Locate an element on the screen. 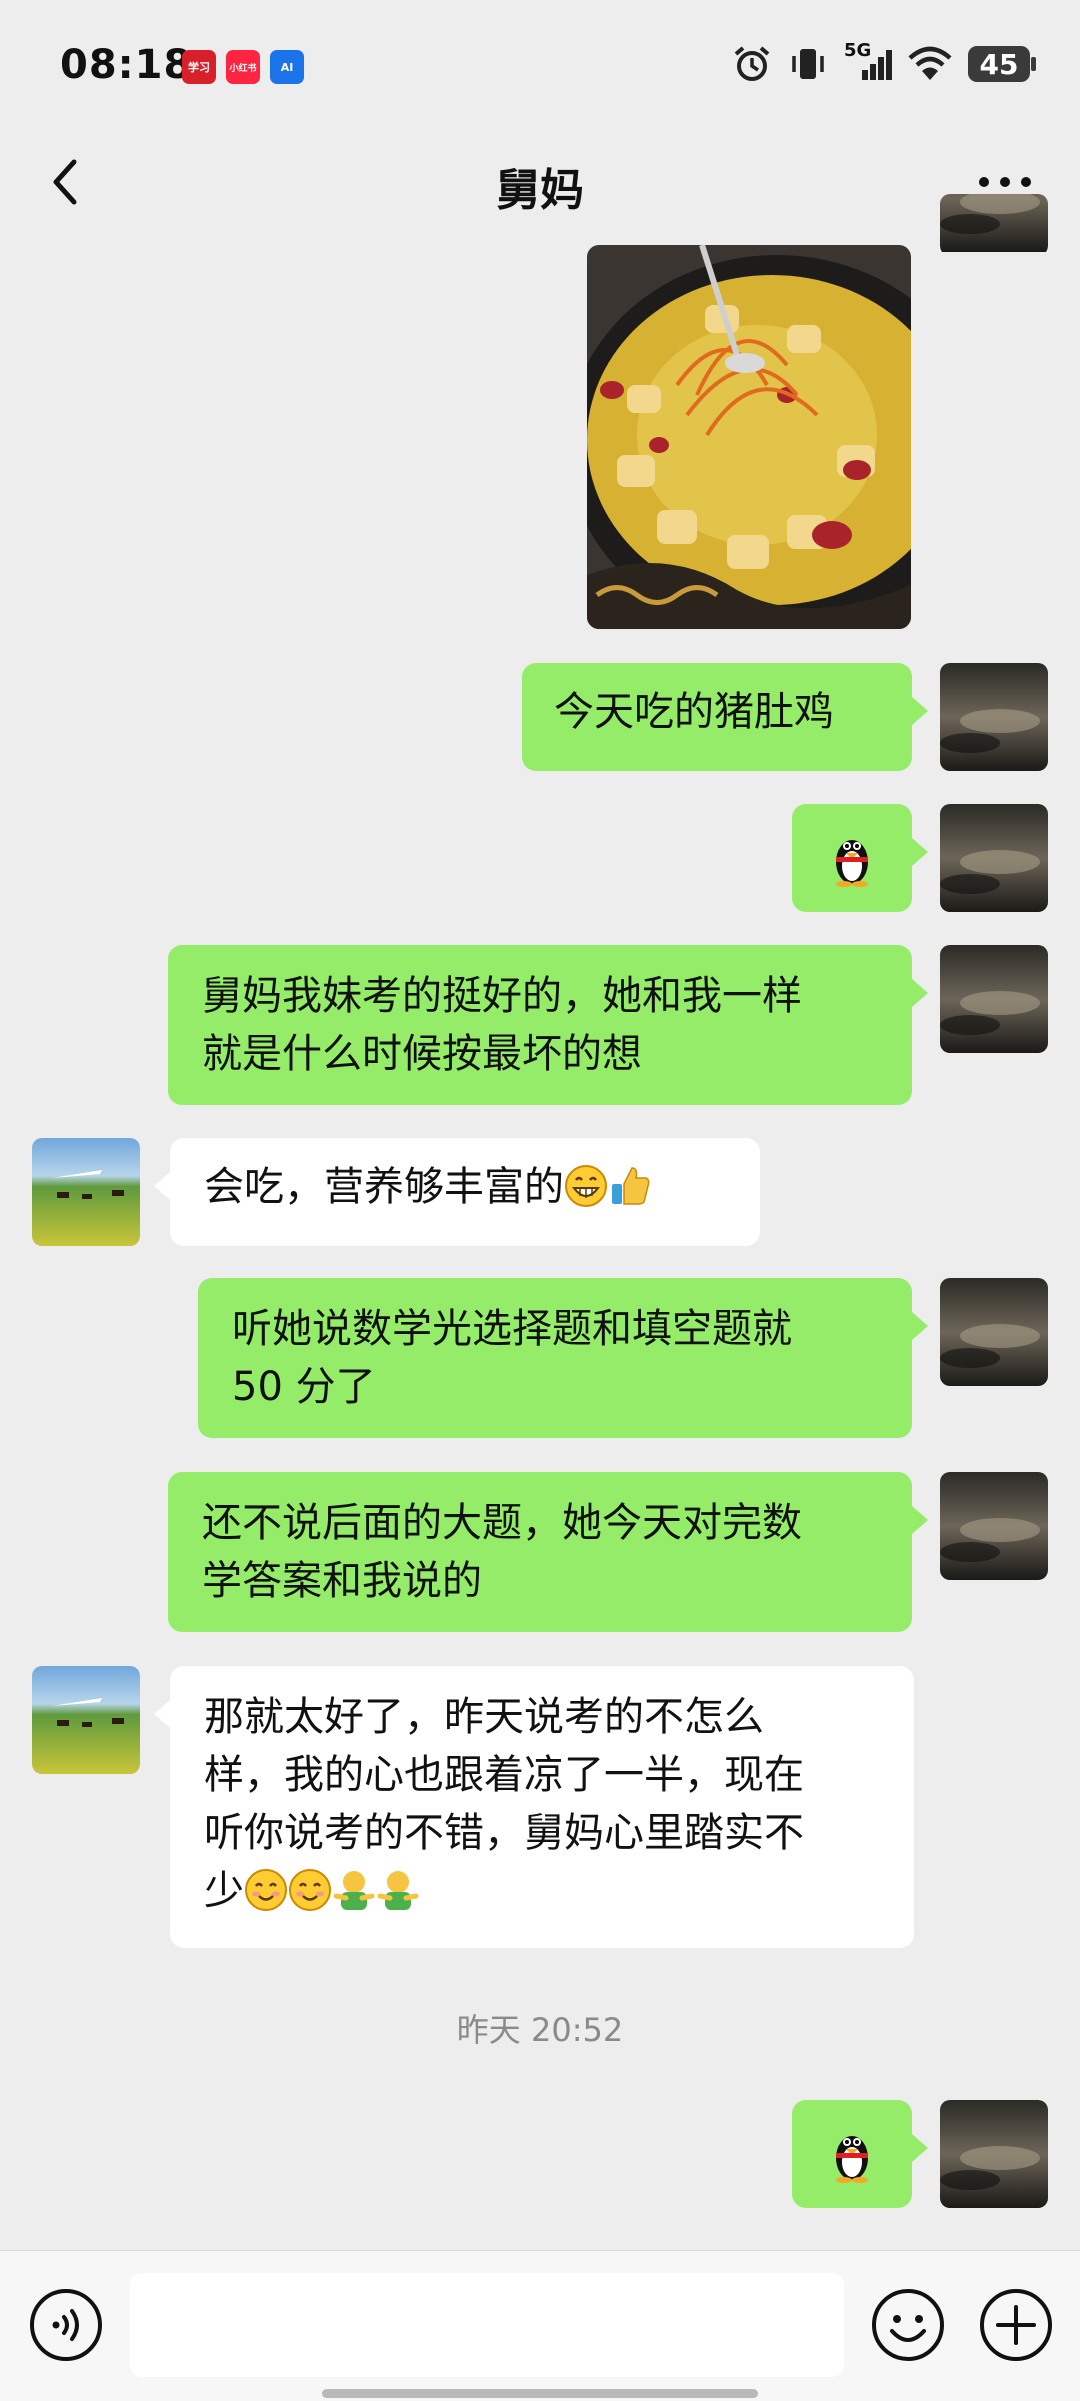  voice-input-icon is located at coordinates (66, 2325).